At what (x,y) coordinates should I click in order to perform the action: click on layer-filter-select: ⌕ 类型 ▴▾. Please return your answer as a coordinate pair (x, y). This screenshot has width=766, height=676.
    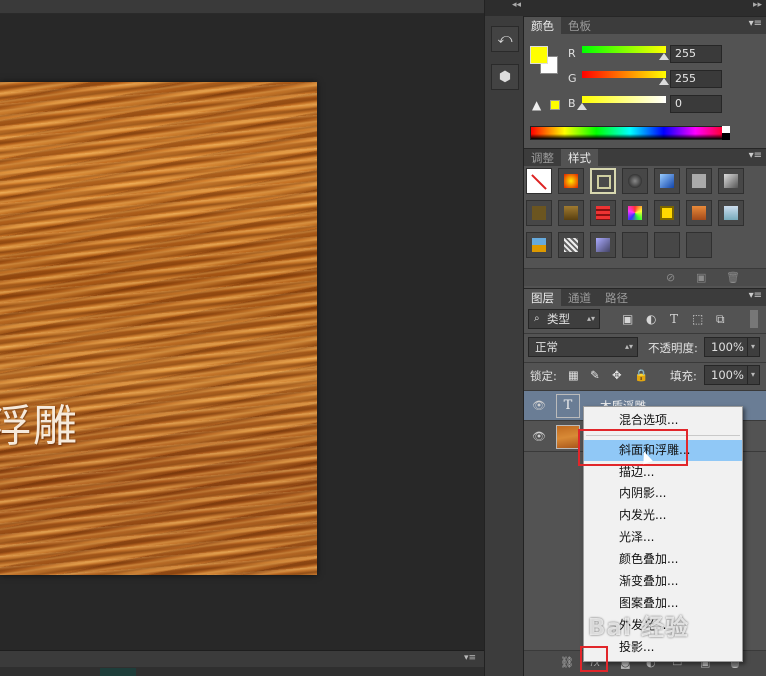
    Looking at the image, I should click on (564, 319).